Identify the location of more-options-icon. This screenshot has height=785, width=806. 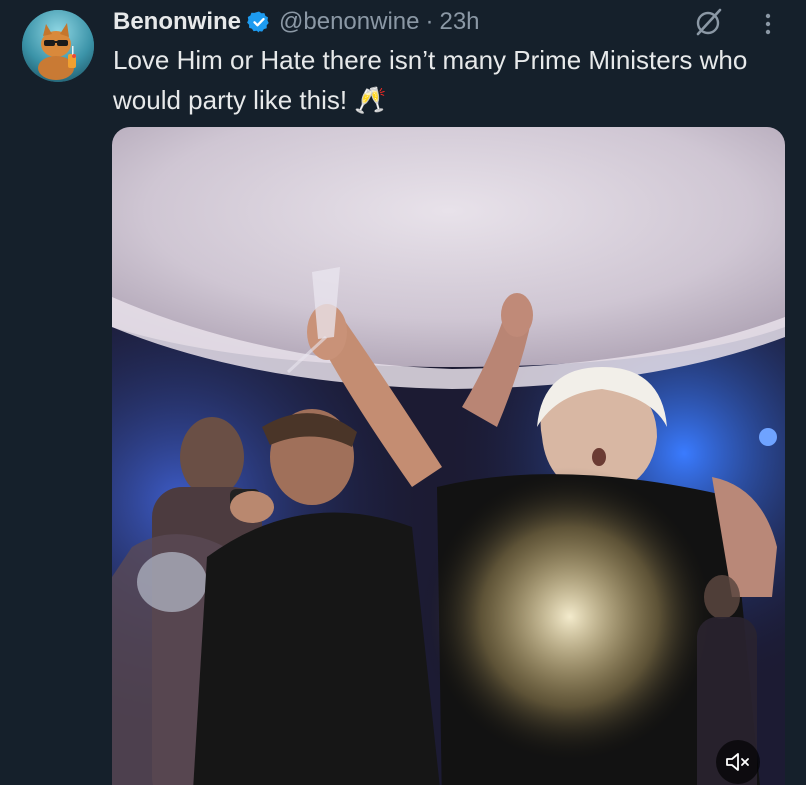
(768, 22).